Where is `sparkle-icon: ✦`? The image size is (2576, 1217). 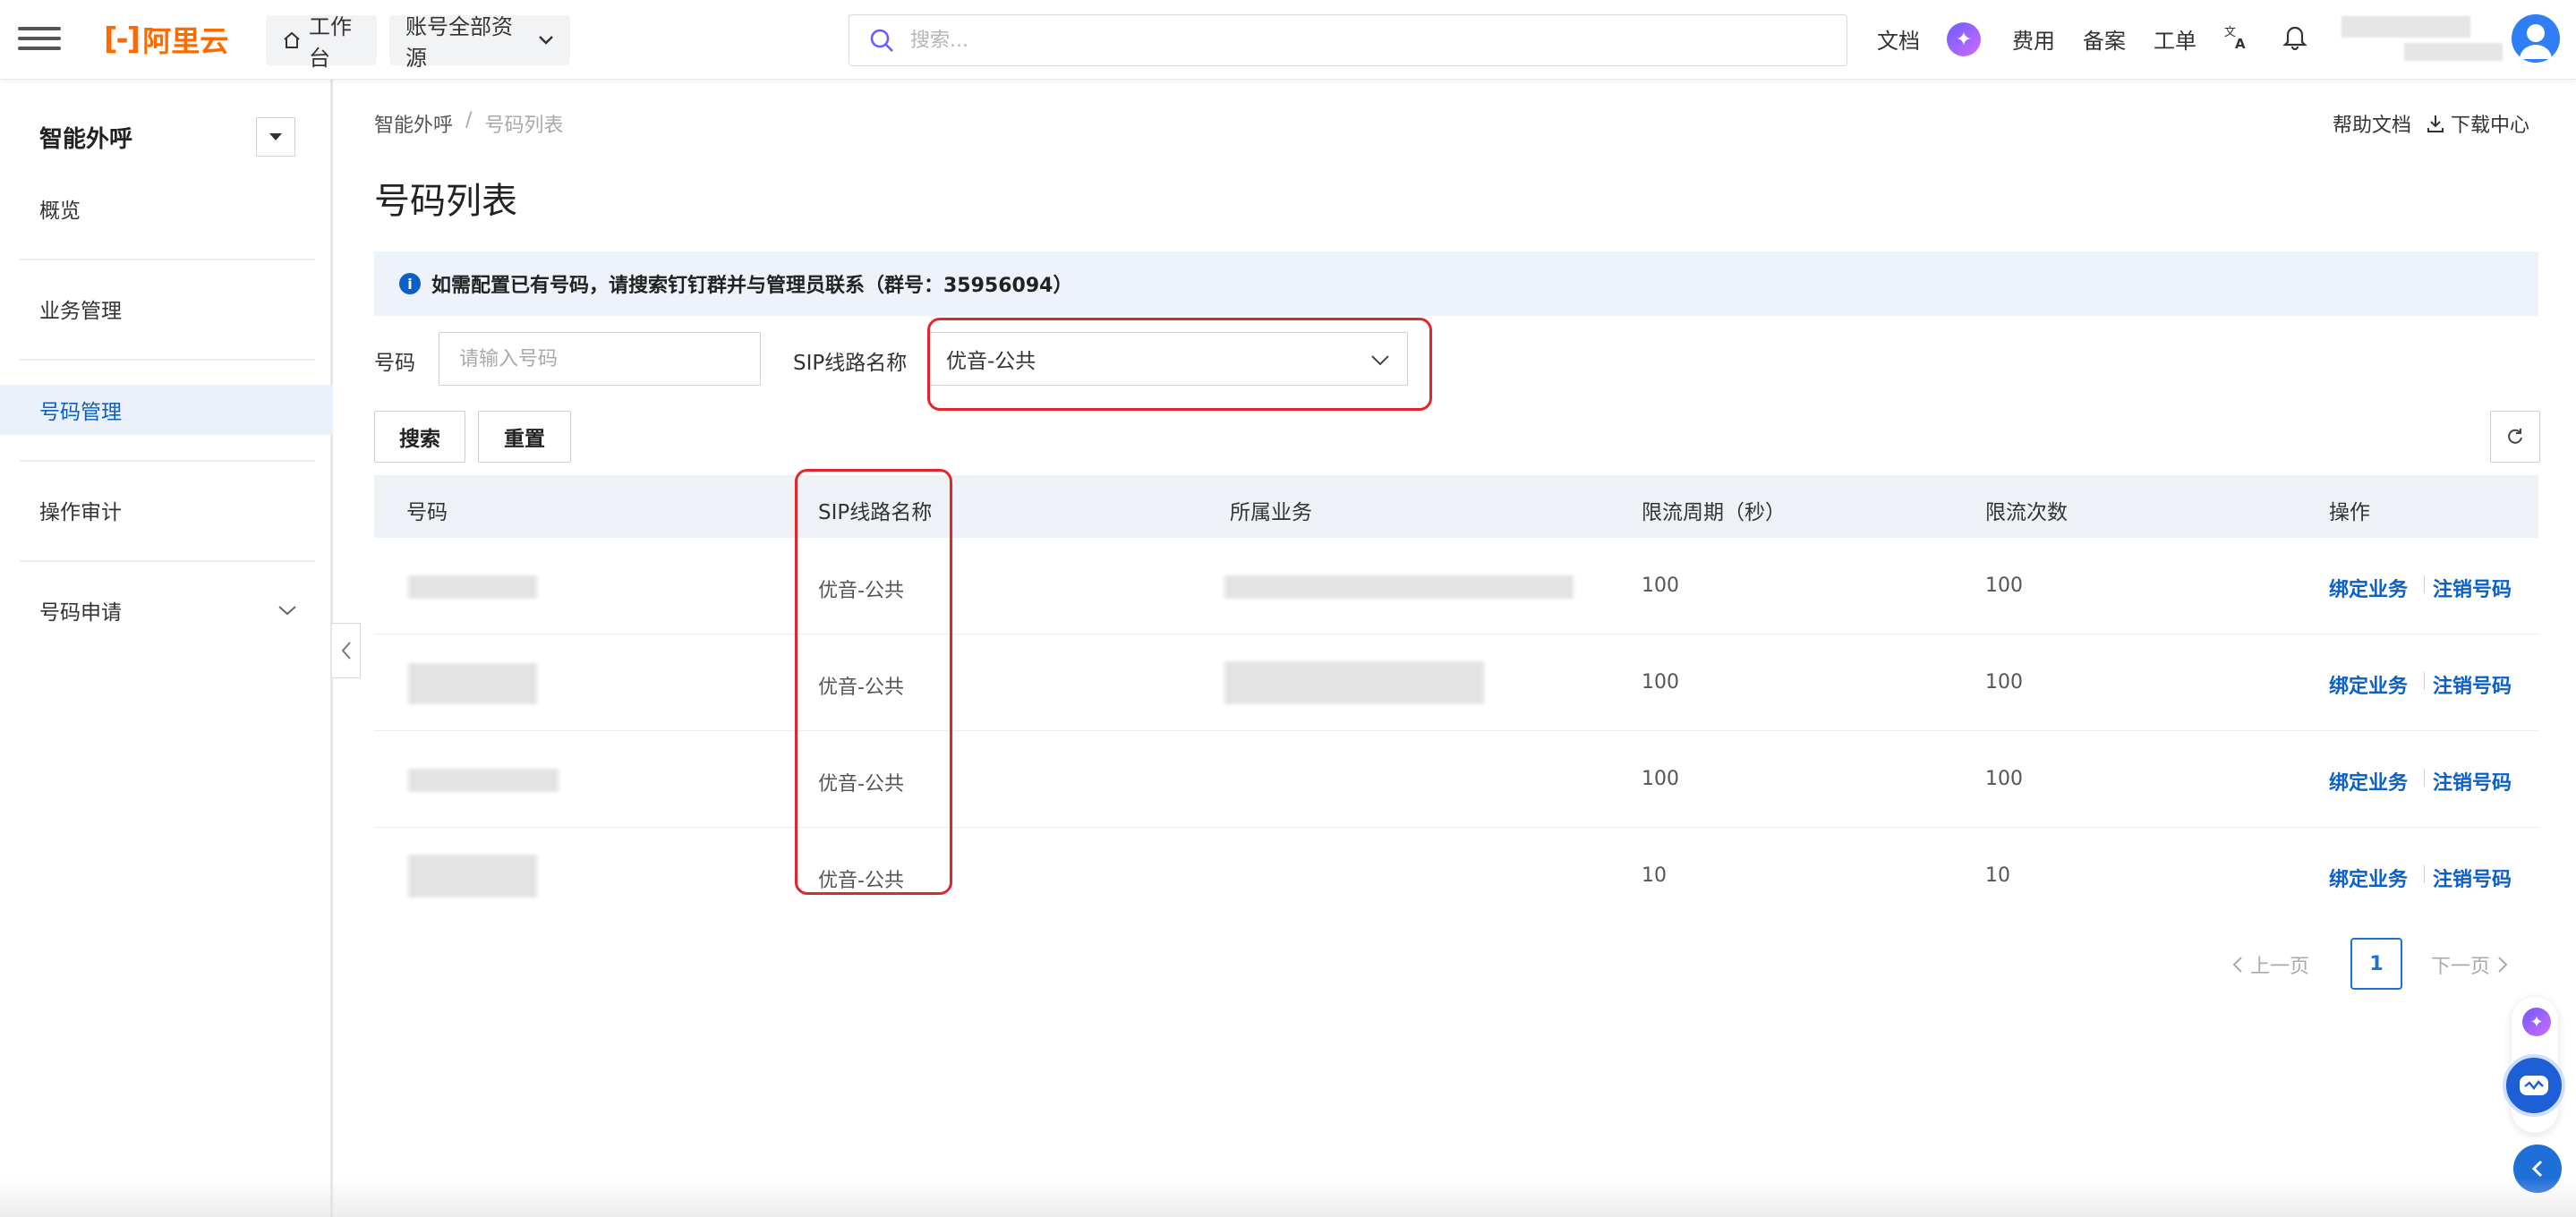
sparkle-icon: ✦ is located at coordinates (1964, 39).